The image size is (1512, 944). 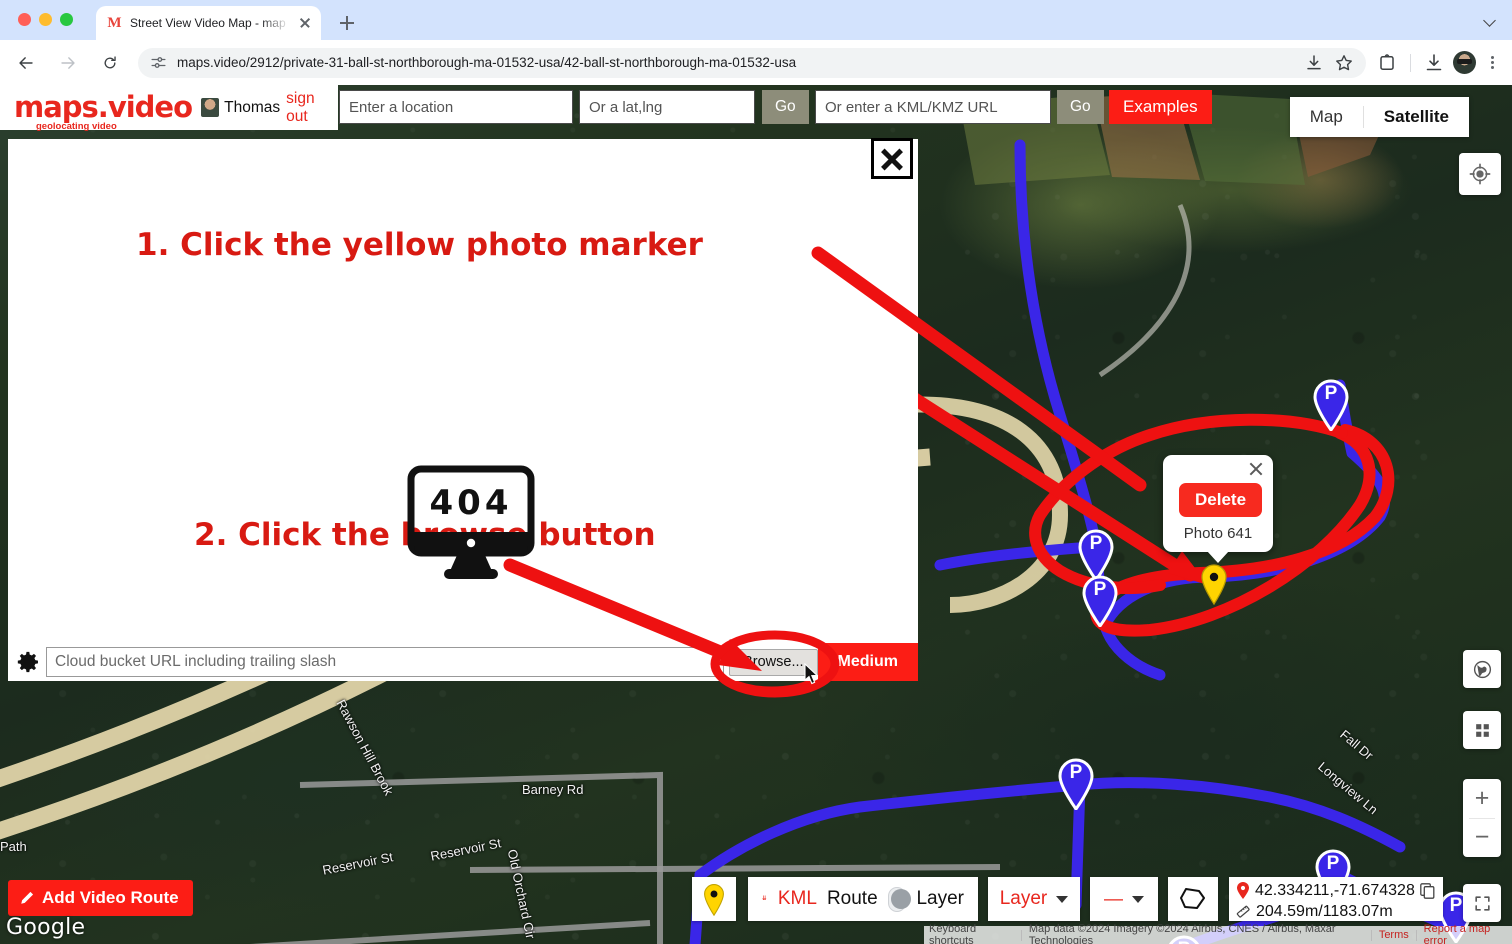 What do you see at coordinates (1160, 107) in the screenshot?
I see `examples-button: Examples` at bounding box center [1160, 107].